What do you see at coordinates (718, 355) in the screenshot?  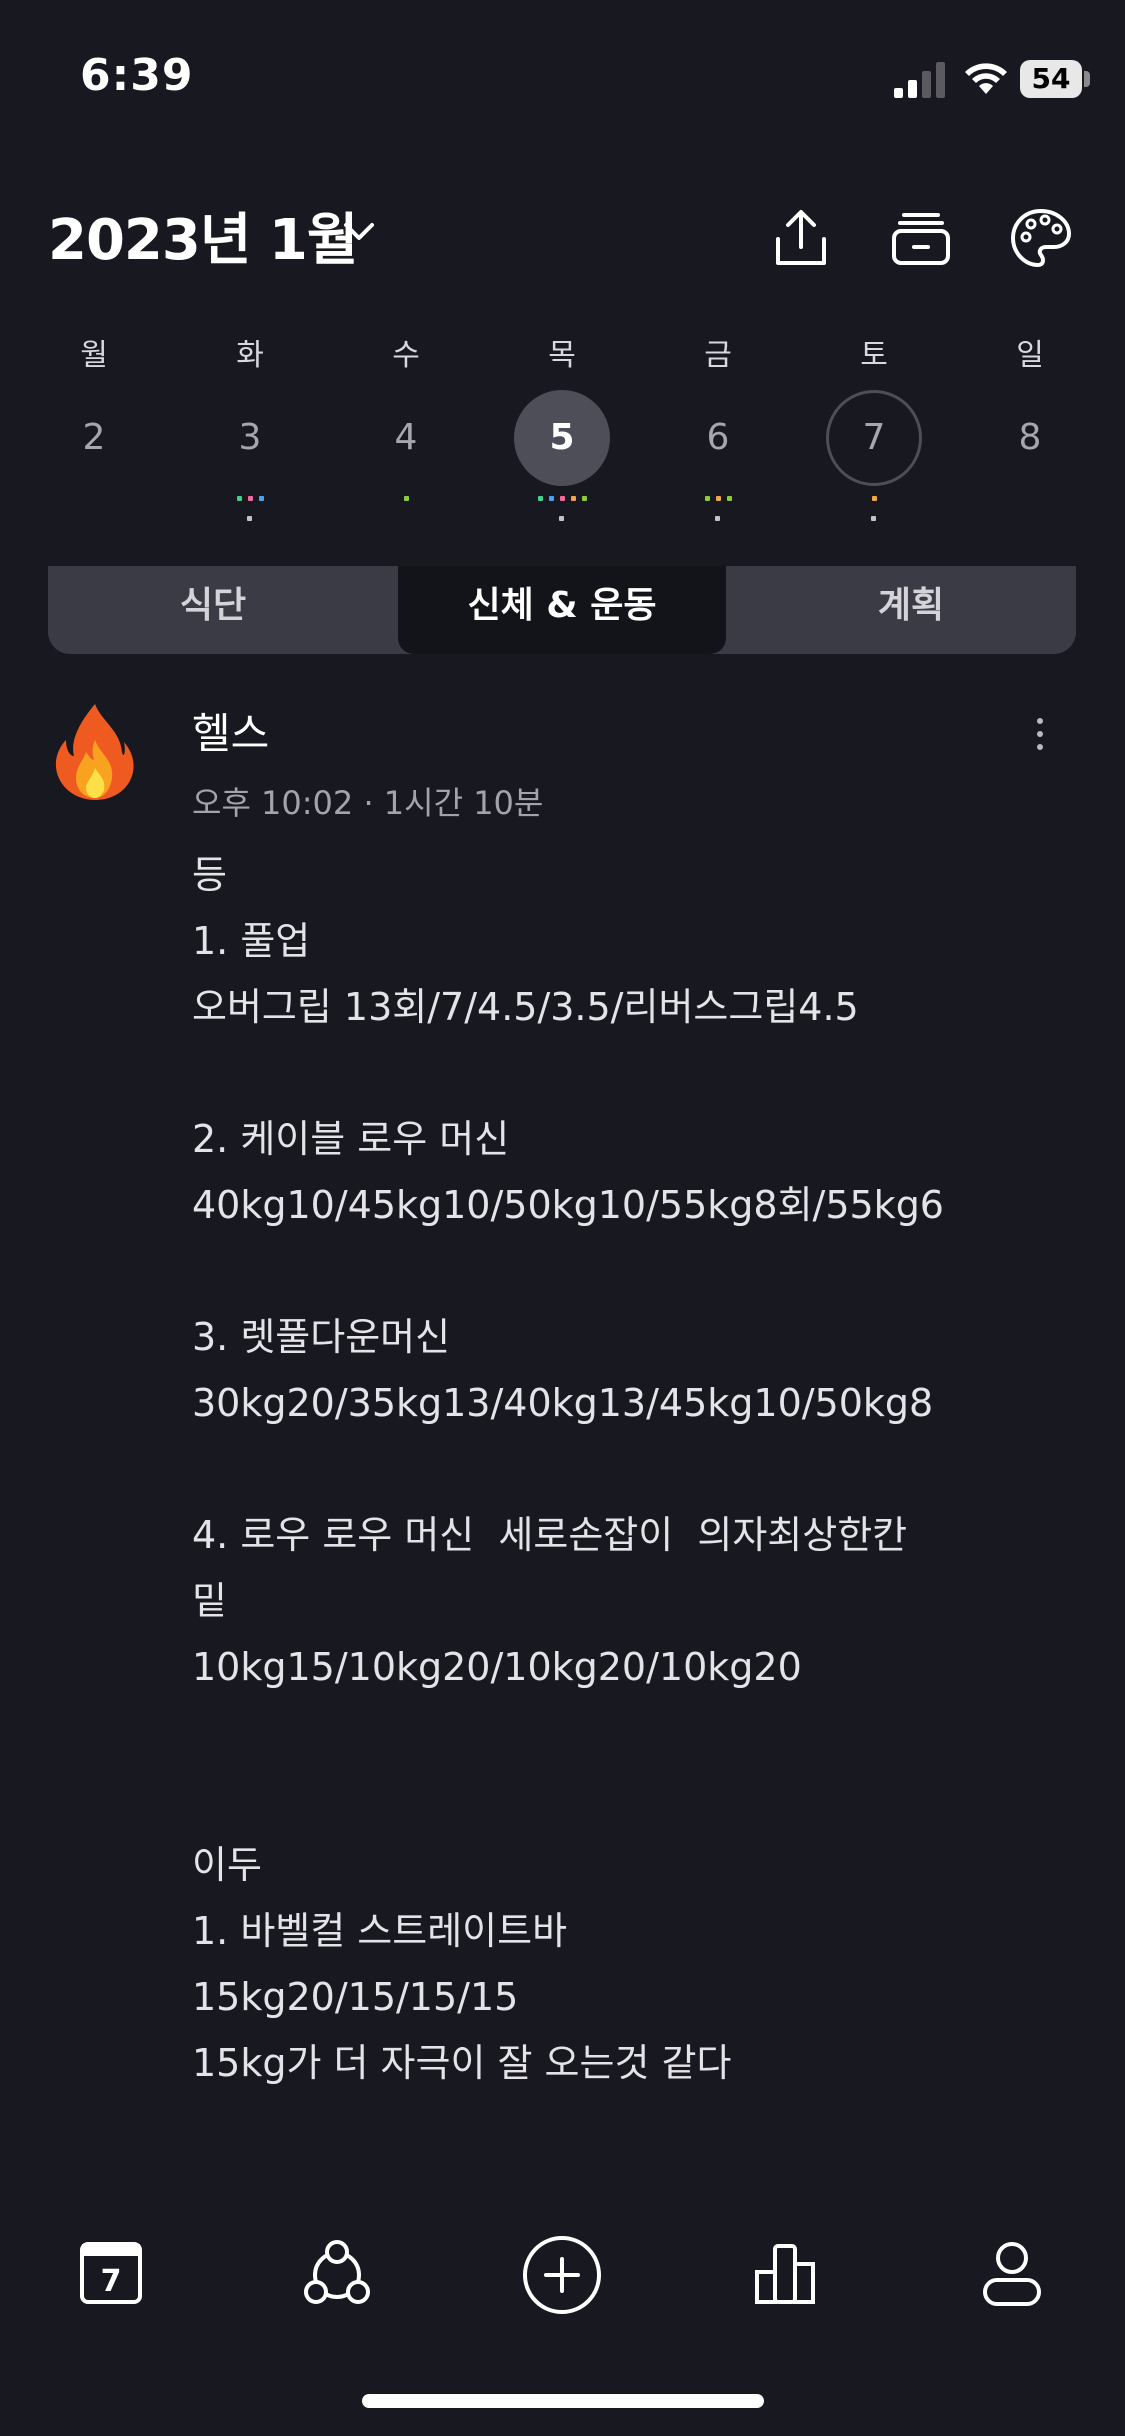 I see `day-name: 금` at bounding box center [718, 355].